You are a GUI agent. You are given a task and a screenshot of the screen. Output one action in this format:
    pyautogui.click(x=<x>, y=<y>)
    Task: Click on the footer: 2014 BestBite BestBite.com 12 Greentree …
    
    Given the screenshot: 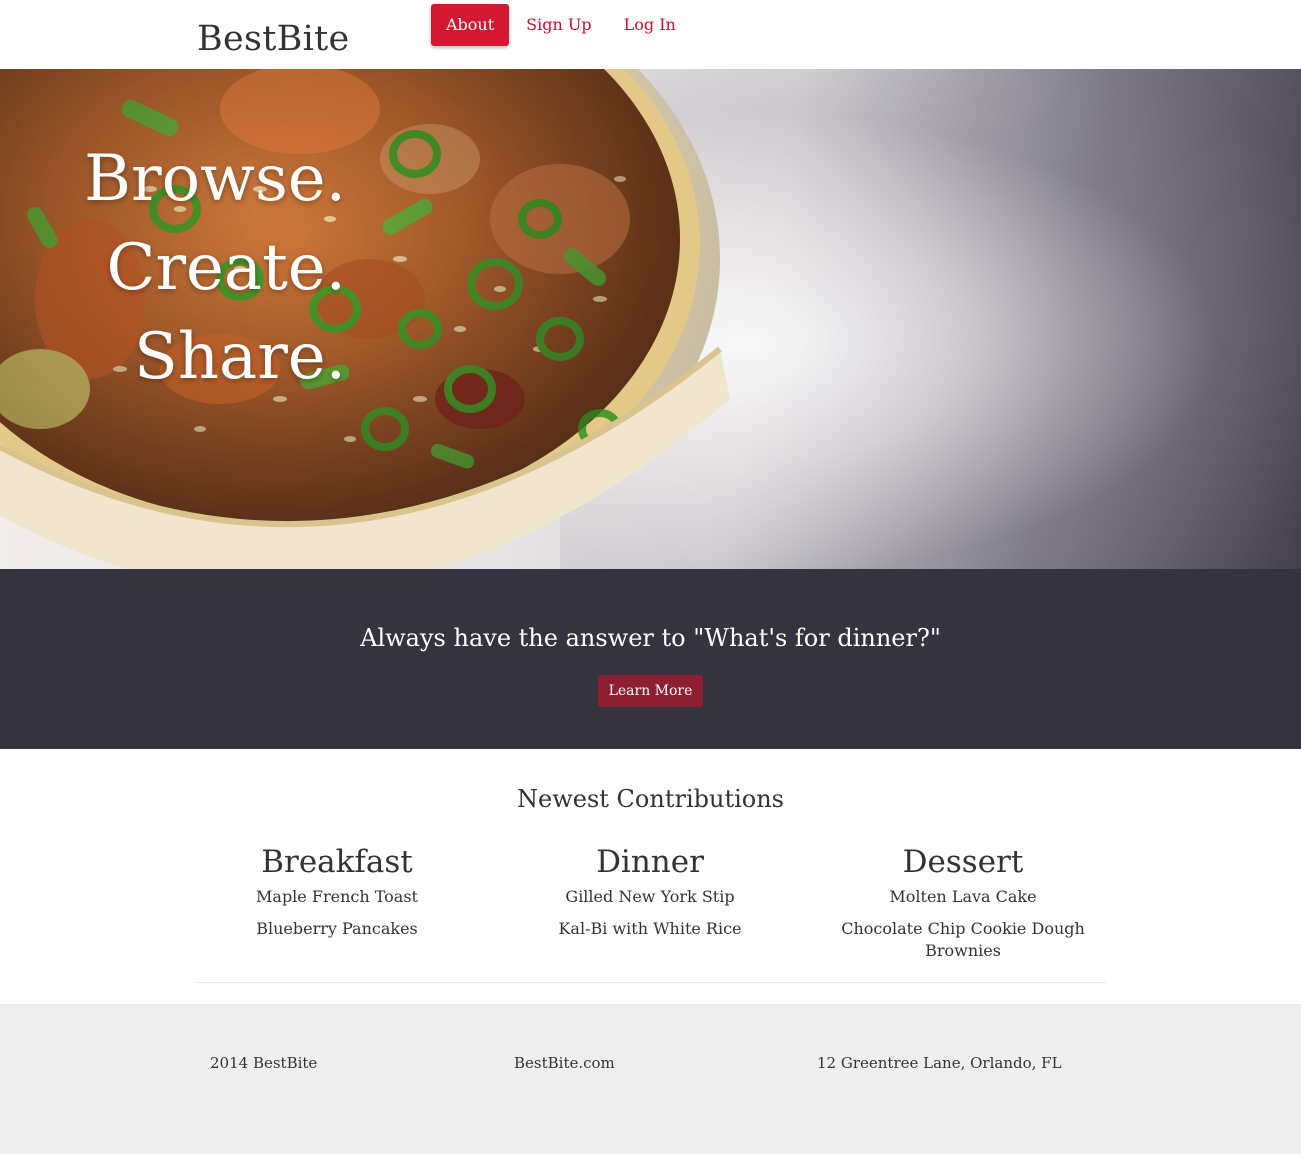 What is the action you would take?
    pyautogui.click(x=650, y=1079)
    